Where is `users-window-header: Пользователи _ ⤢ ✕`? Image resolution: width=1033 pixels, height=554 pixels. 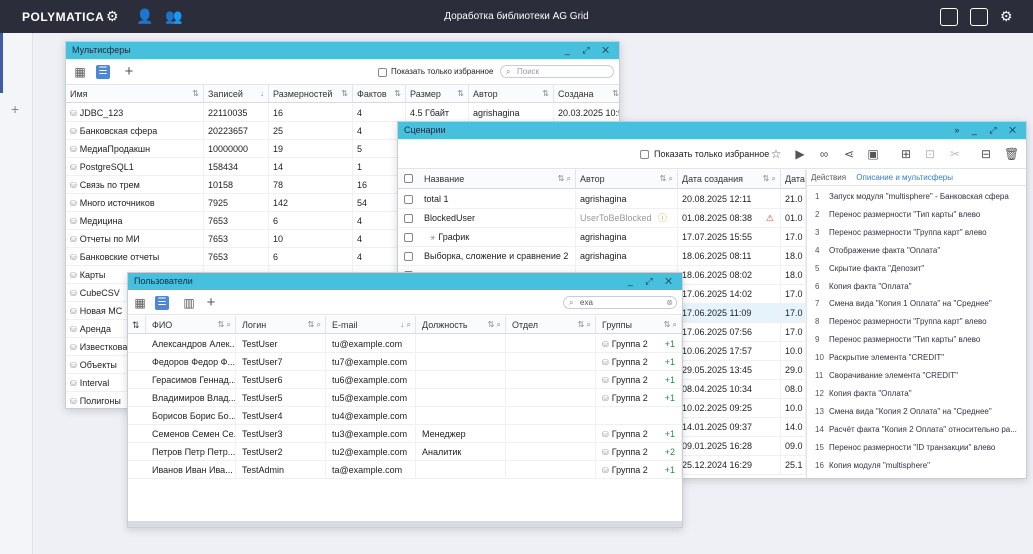 users-window-header: Пользователи _ ⤢ ✕ is located at coordinates (405, 281).